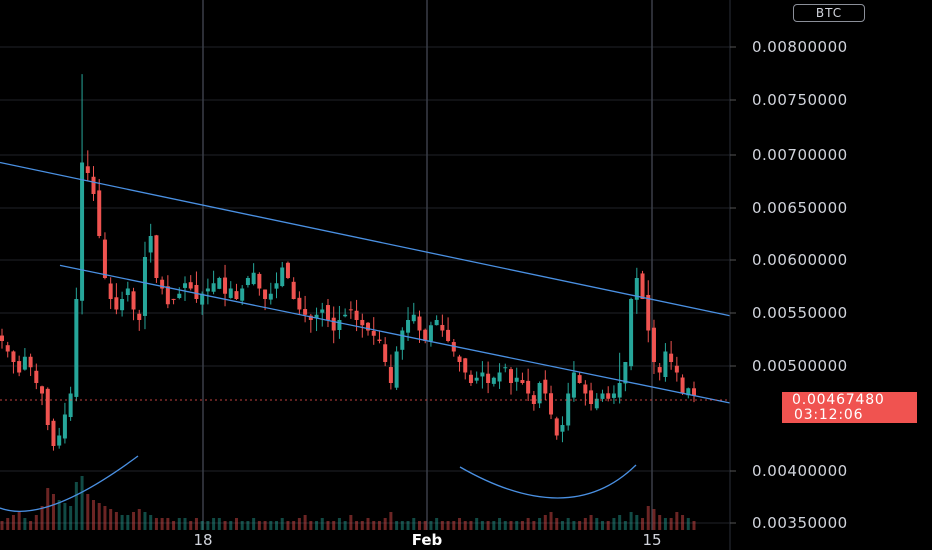  I want to click on price-tick-label: 0.00800000, so click(800, 47).